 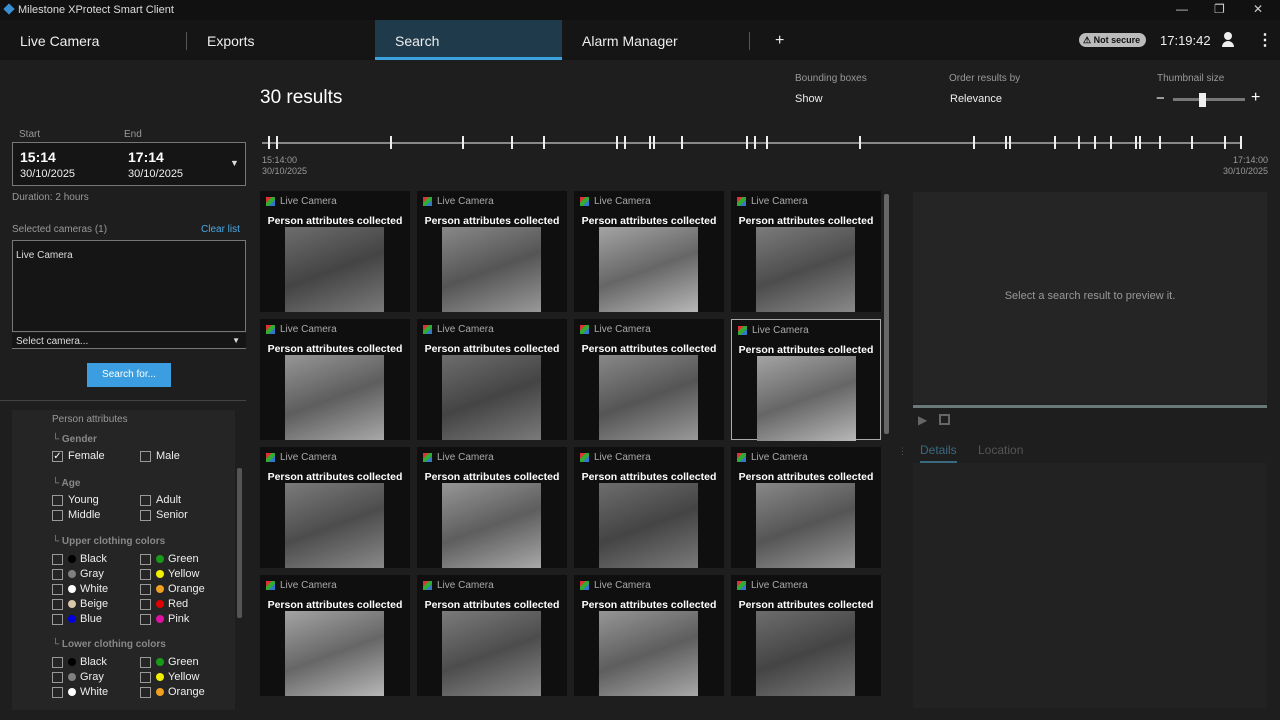 What do you see at coordinates (78, 457) in the screenshot?
I see `checkbox-female: ✓ Female` at bounding box center [78, 457].